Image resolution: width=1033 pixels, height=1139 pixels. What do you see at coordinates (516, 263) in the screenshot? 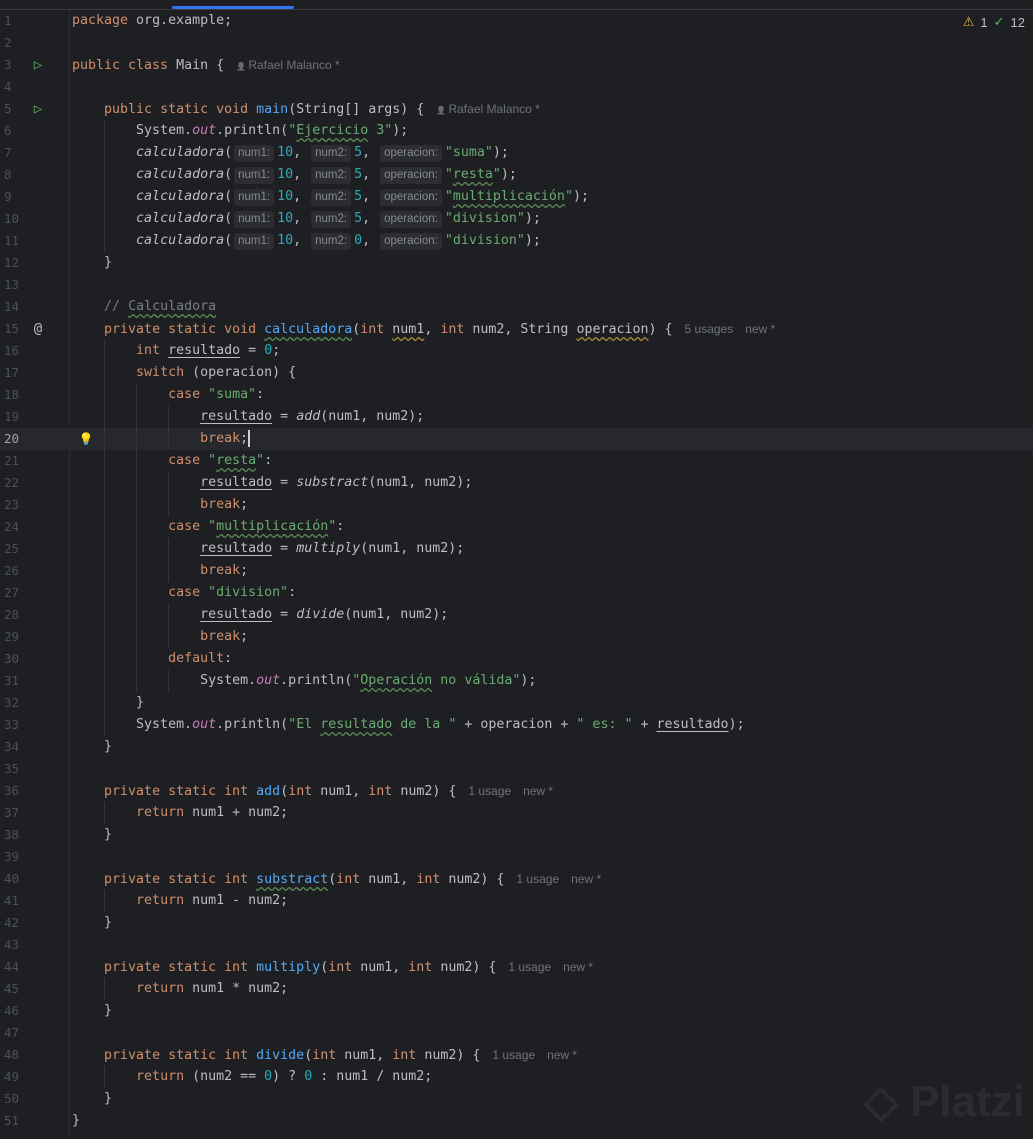
I see `code-line: 12 }` at bounding box center [516, 263].